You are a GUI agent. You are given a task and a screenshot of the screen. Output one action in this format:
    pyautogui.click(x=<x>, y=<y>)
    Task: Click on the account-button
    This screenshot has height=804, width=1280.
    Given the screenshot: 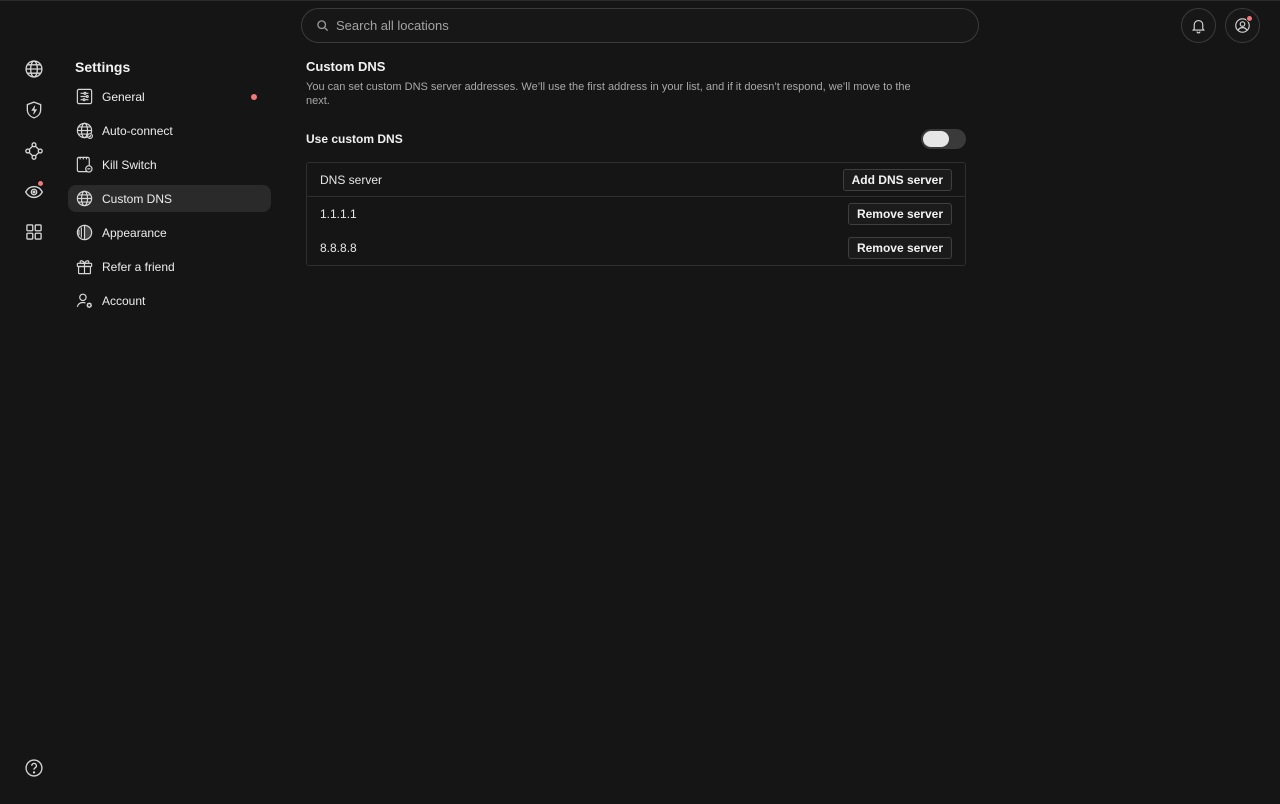 What is the action you would take?
    pyautogui.click(x=1242, y=25)
    